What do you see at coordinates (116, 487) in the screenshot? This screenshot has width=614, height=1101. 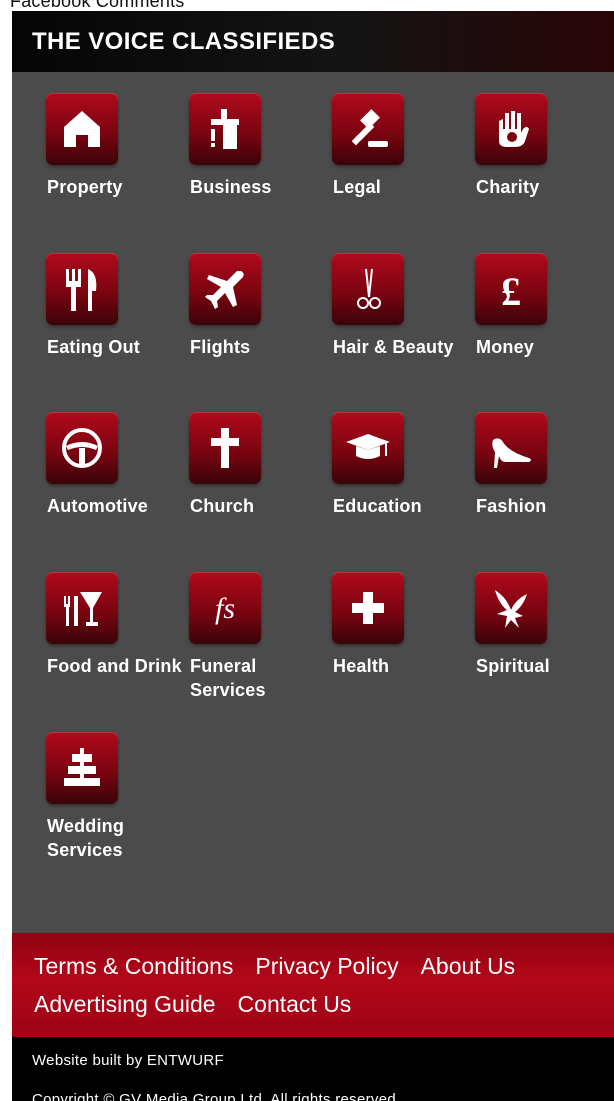 I see `category-automotive: Automotive` at bounding box center [116, 487].